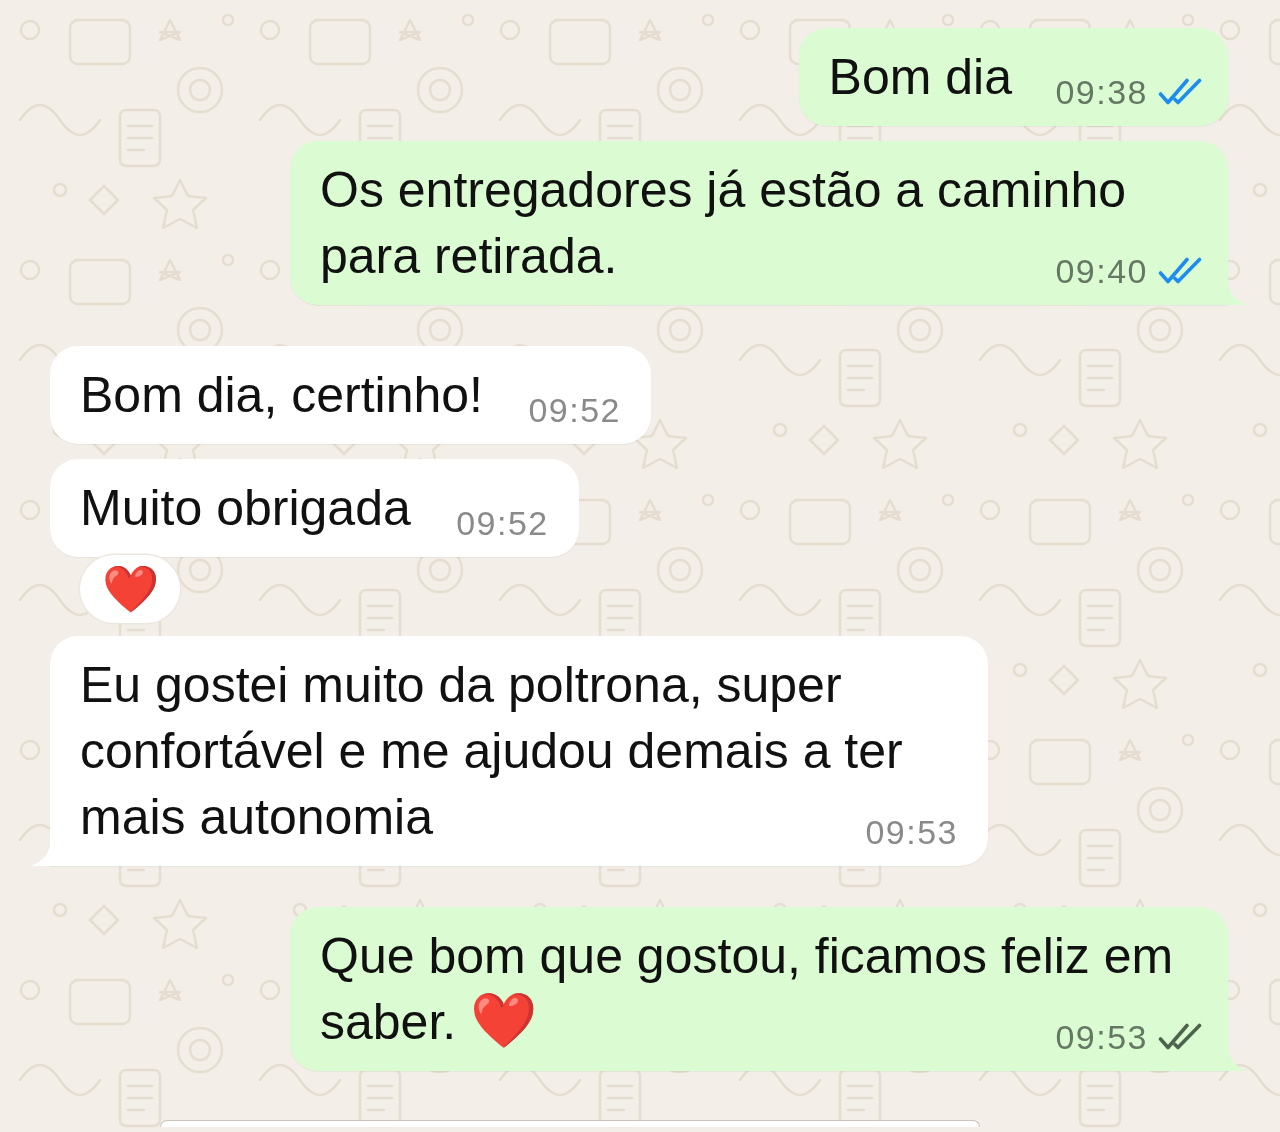  What do you see at coordinates (314, 508) in the screenshot?
I see `message-bubble: Muito obrigada 09:52` at bounding box center [314, 508].